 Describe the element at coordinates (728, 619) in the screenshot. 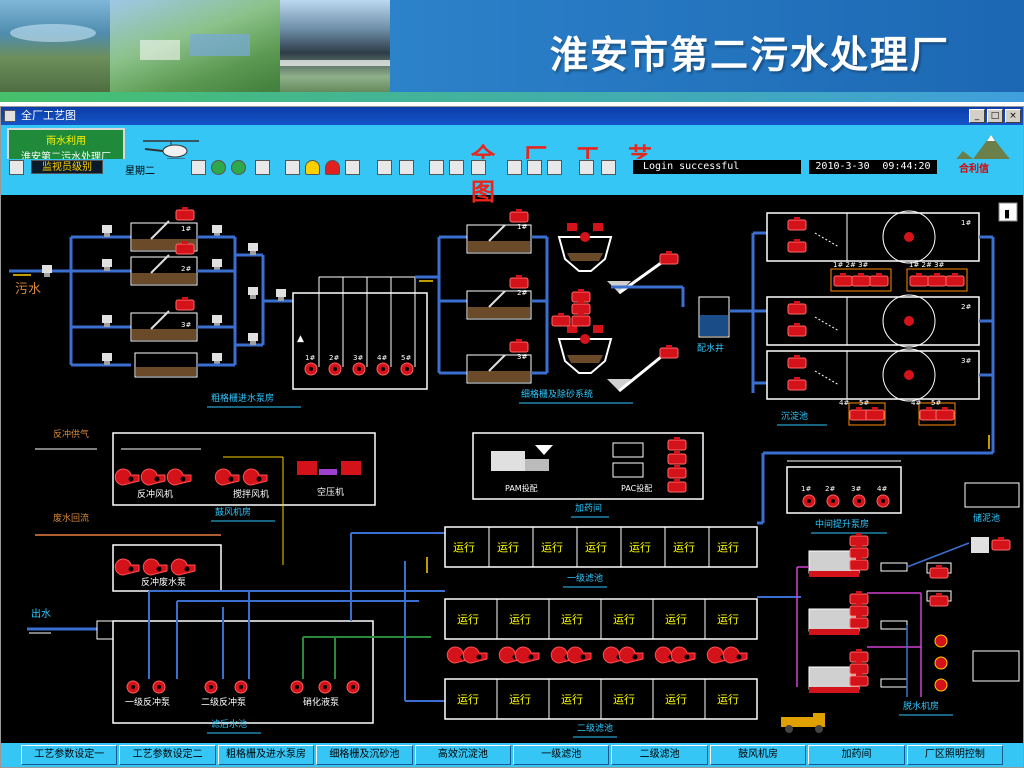

I see `secondary-filter-6-status: 运行` at that location.